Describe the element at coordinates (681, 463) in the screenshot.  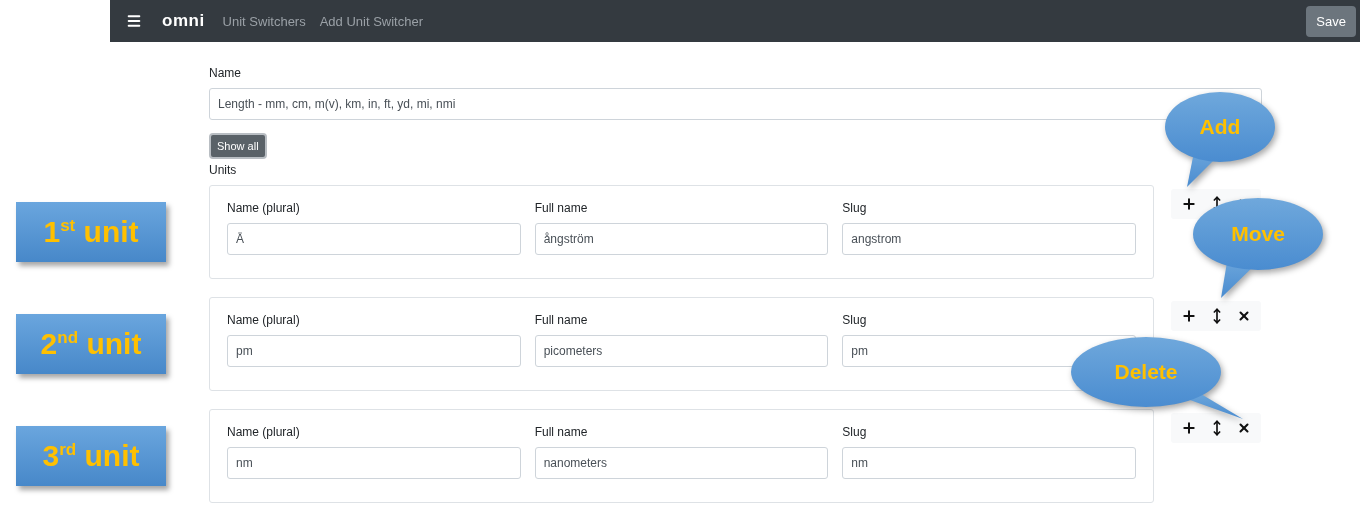
I see `input-field: nanometers` at that location.